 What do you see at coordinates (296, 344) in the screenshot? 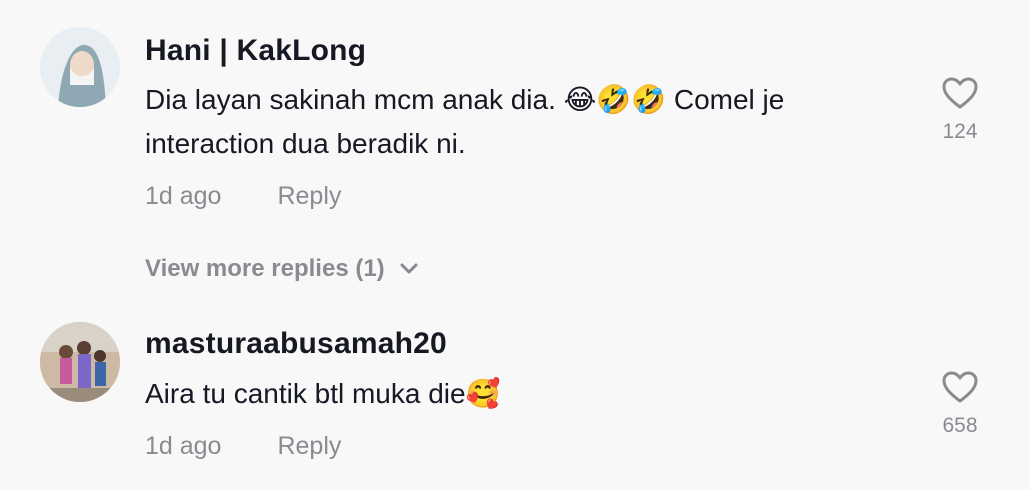
I see `comment-username: masturaabusamah20` at bounding box center [296, 344].